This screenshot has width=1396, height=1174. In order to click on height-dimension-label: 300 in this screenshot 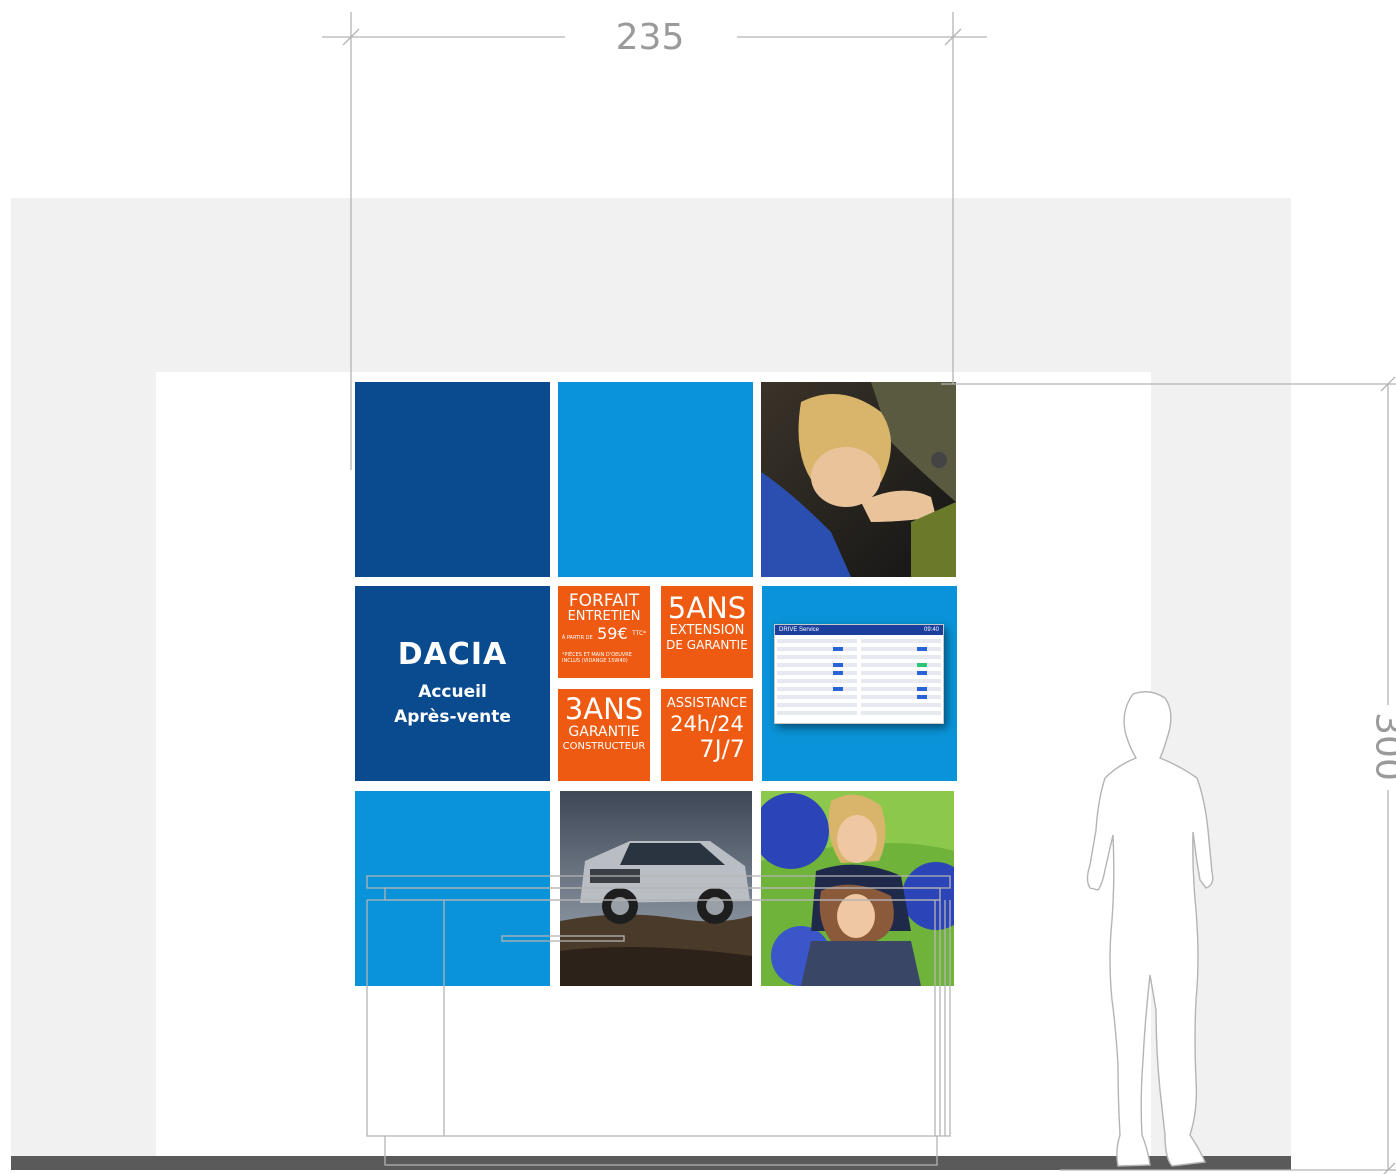, I will do `click(1381, 746)`.